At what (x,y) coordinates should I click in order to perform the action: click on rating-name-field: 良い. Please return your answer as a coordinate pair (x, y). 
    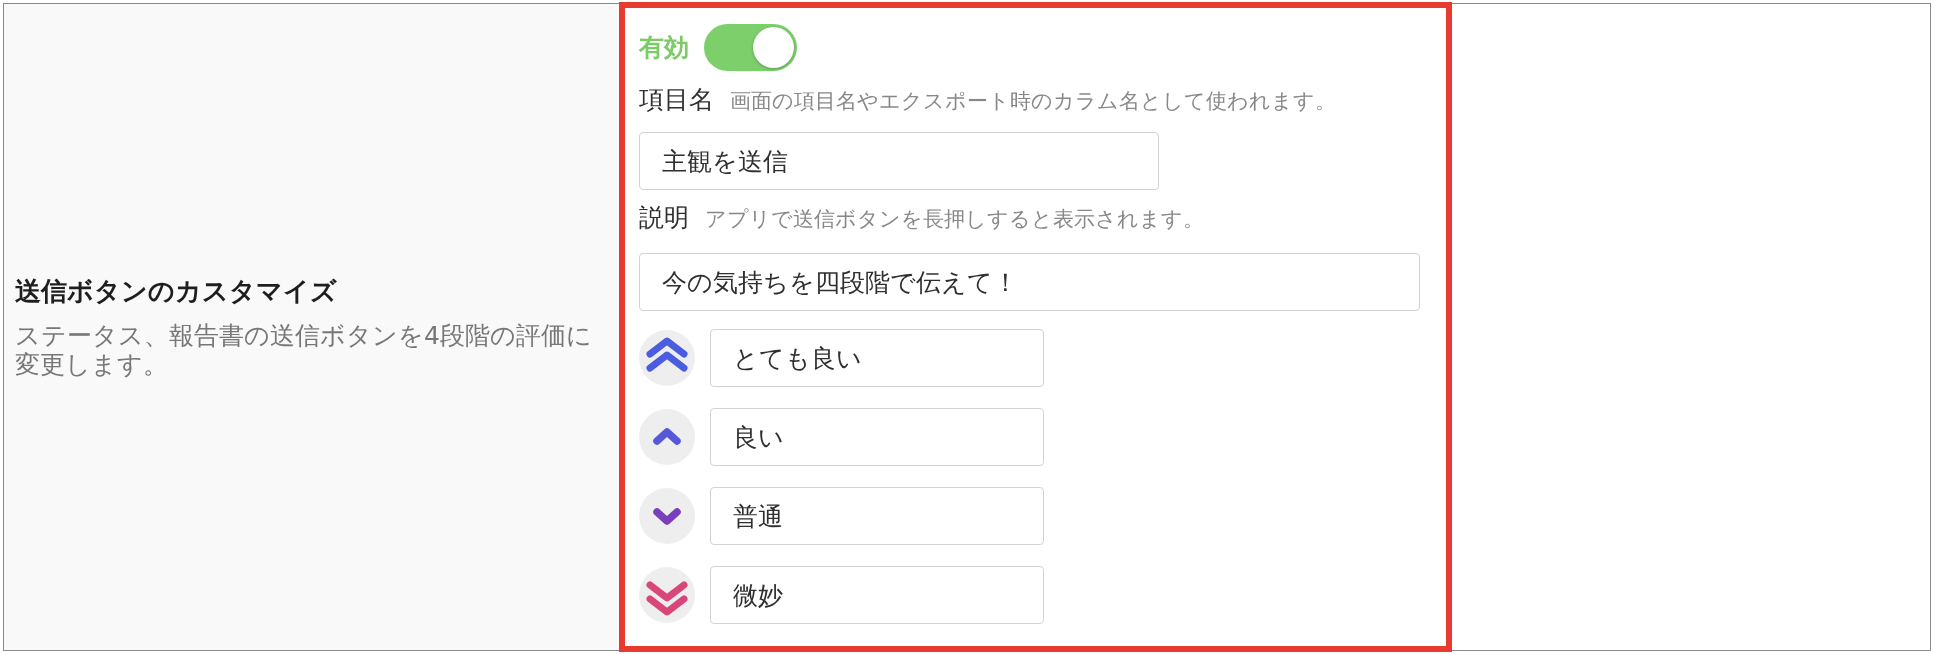
    Looking at the image, I should click on (877, 437).